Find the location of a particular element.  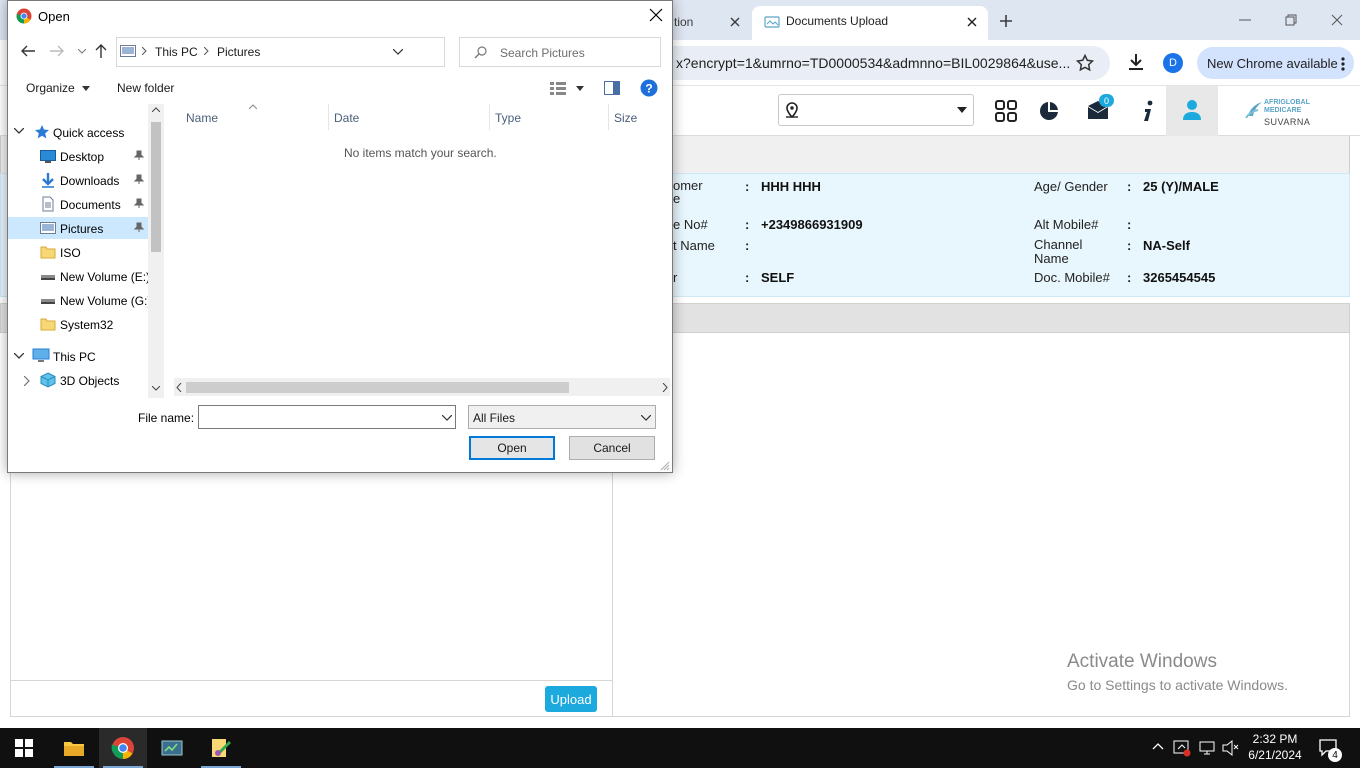

clock-time: 2:32 PM is located at coordinates (1275, 739).